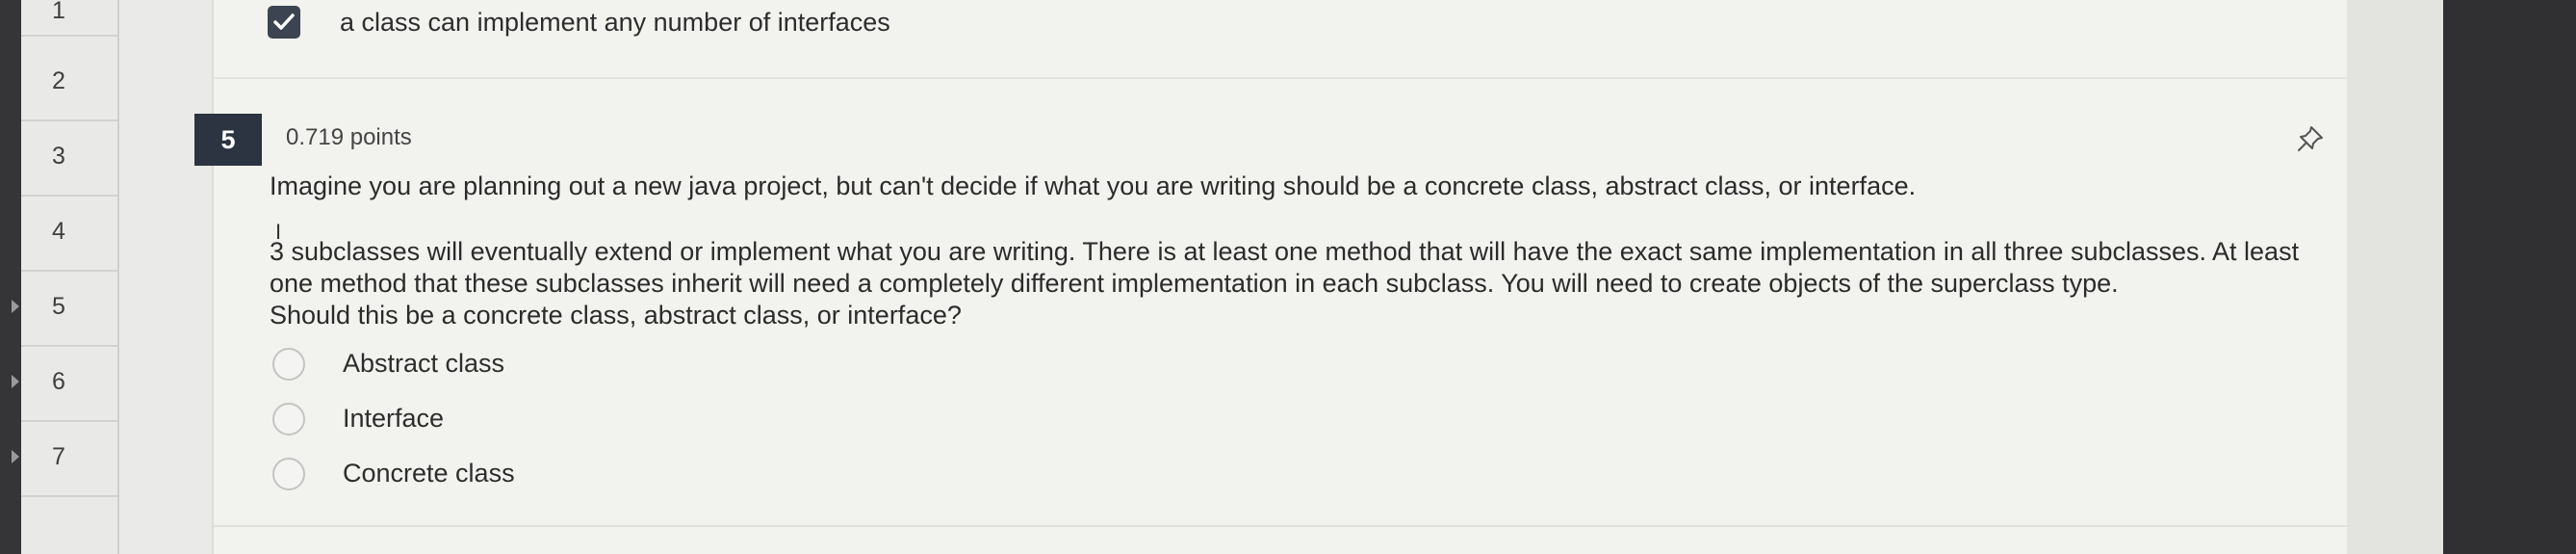 The height and width of the screenshot is (554, 2576). Describe the element at coordinates (2509, 277) in the screenshot. I see `monitor-bezel-right` at that location.